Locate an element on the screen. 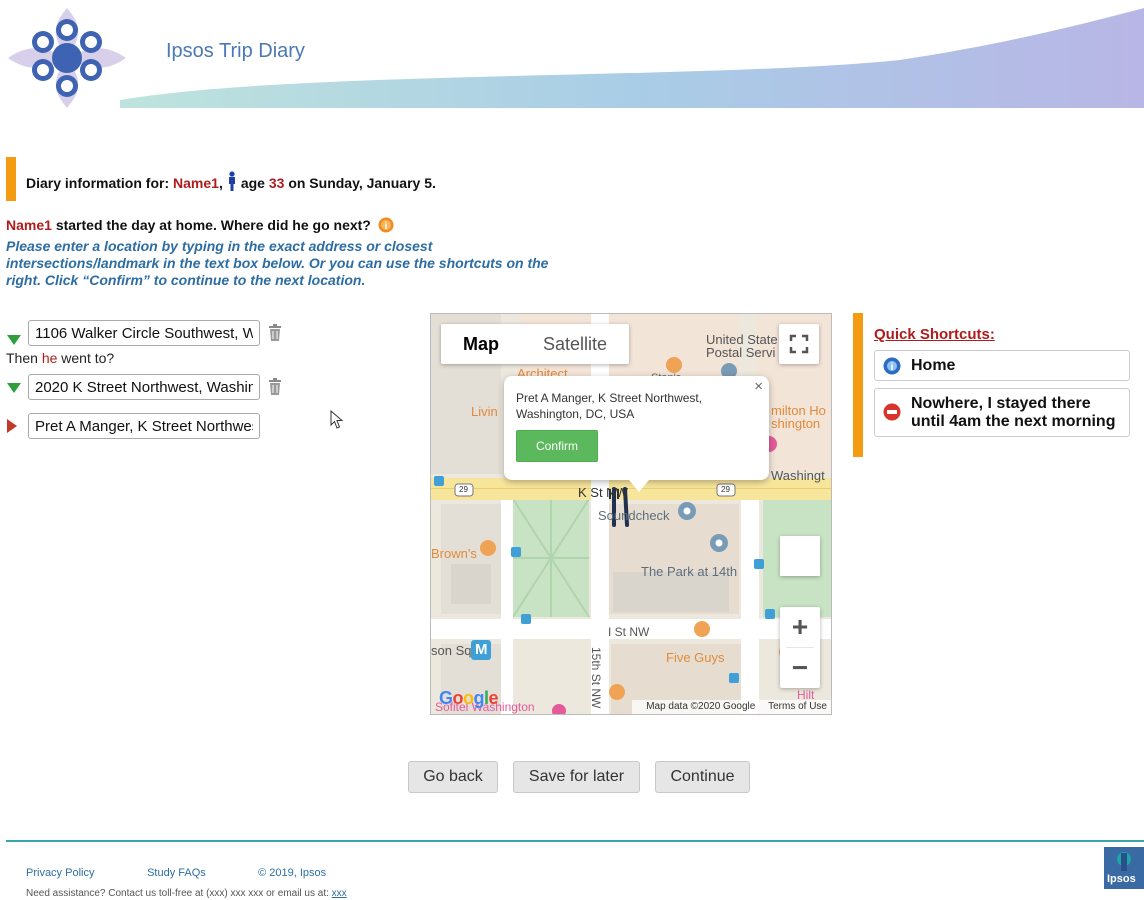 The height and width of the screenshot is (900, 1144). map-label-soundcheck: Soundcheck is located at coordinates (634, 515).